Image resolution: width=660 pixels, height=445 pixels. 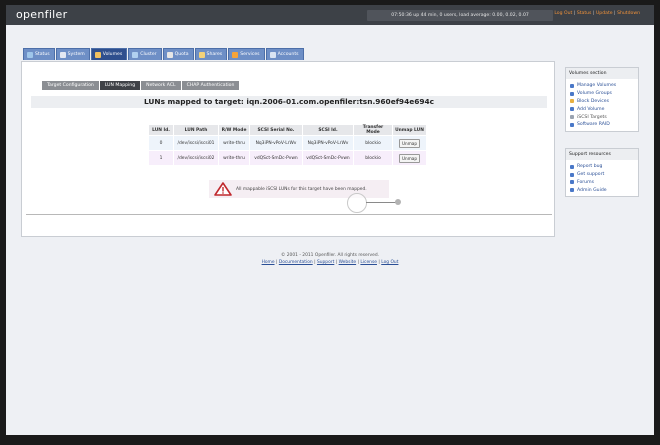 I want to click on sidebar-item-admin-guide: Admin Guide, so click(x=604, y=190).